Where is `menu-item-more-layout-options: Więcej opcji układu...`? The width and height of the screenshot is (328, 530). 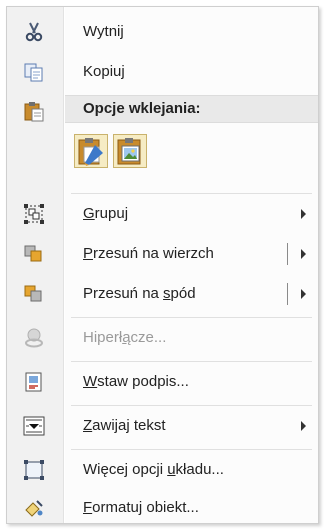
menu-item-more-layout-options: Więcej opcji układu... is located at coordinates (162, 470).